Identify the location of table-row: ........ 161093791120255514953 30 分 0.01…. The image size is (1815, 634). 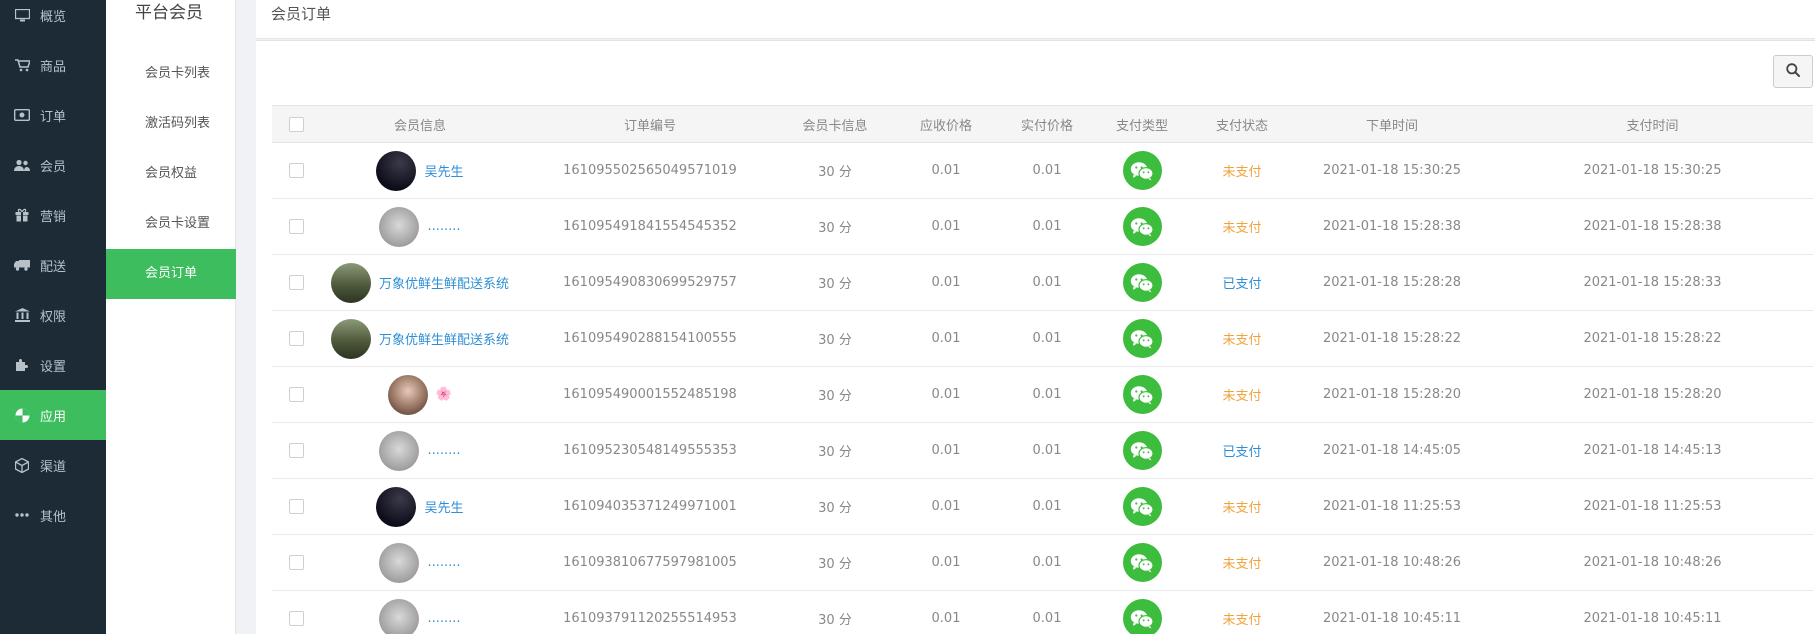
(1042, 612).